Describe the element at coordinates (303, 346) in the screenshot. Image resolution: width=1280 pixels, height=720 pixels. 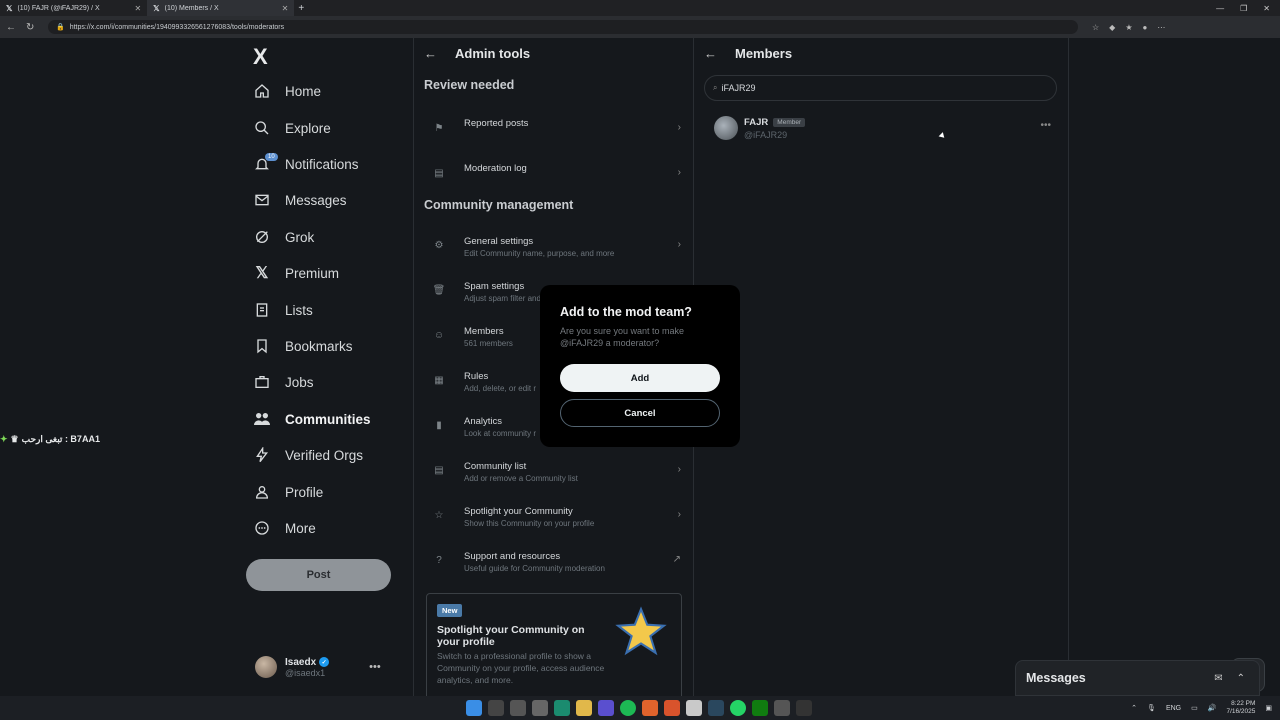
I see `nav-bookmarks: Bookmarks` at that location.